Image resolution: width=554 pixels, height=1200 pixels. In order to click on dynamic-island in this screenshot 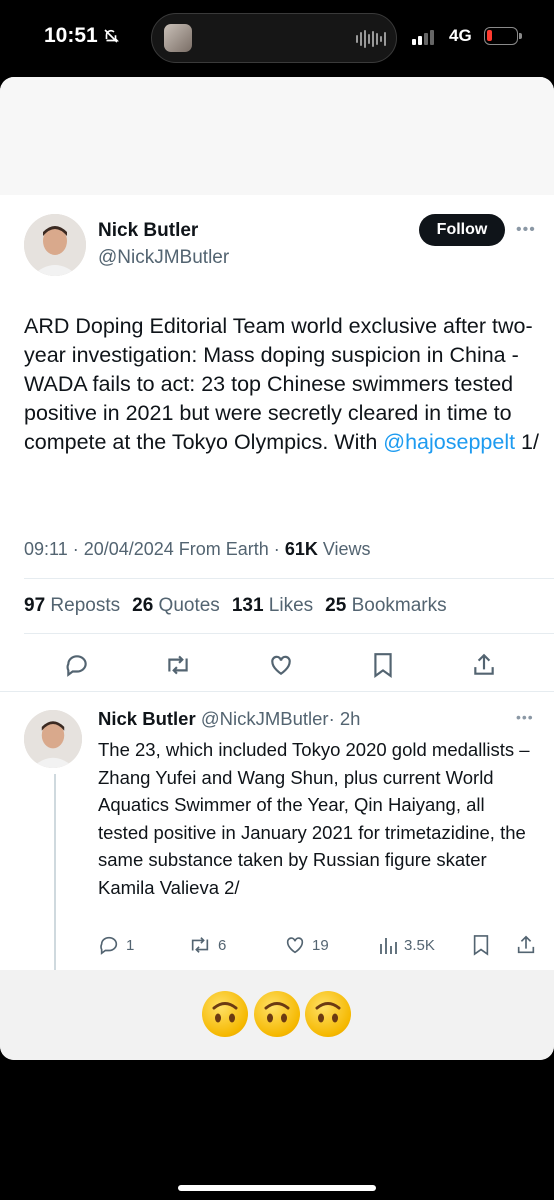, I will do `click(274, 38)`.